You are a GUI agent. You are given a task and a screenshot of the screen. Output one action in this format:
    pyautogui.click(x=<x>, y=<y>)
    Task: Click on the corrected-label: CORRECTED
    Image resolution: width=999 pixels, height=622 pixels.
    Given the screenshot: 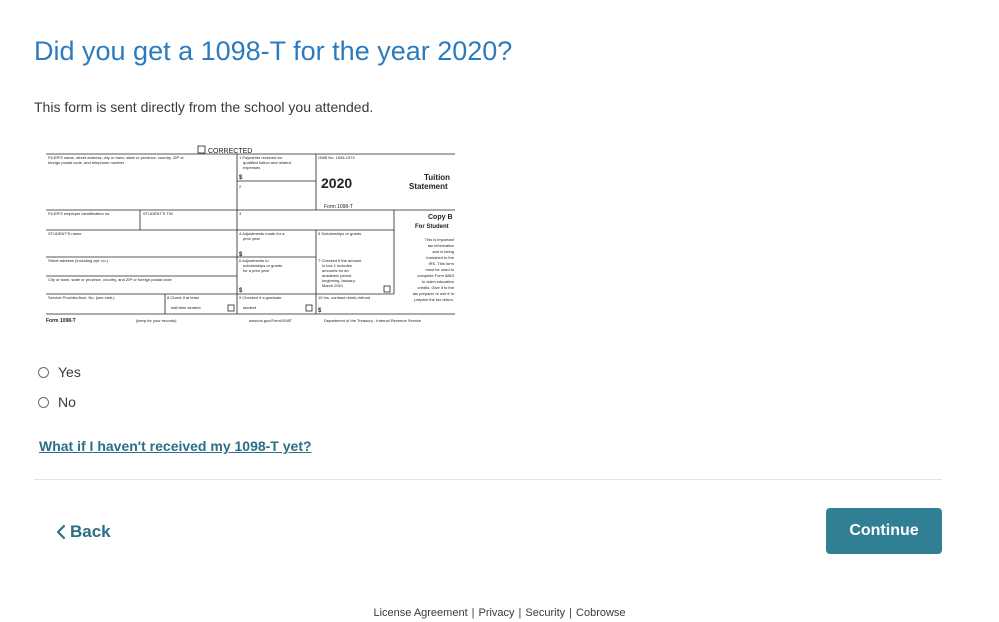 What is the action you would take?
    pyautogui.click(x=230, y=151)
    